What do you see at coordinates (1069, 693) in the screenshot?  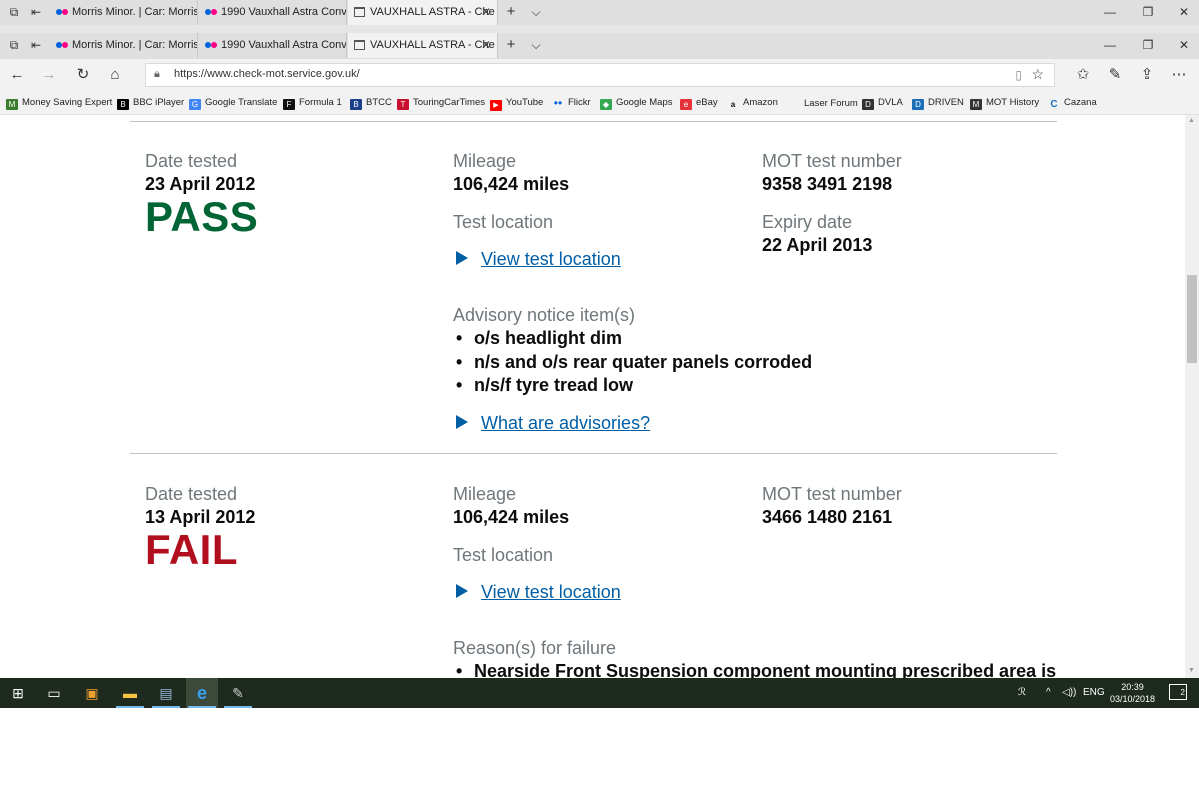 I see `volume-icon: ◁))` at bounding box center [1069, 693].